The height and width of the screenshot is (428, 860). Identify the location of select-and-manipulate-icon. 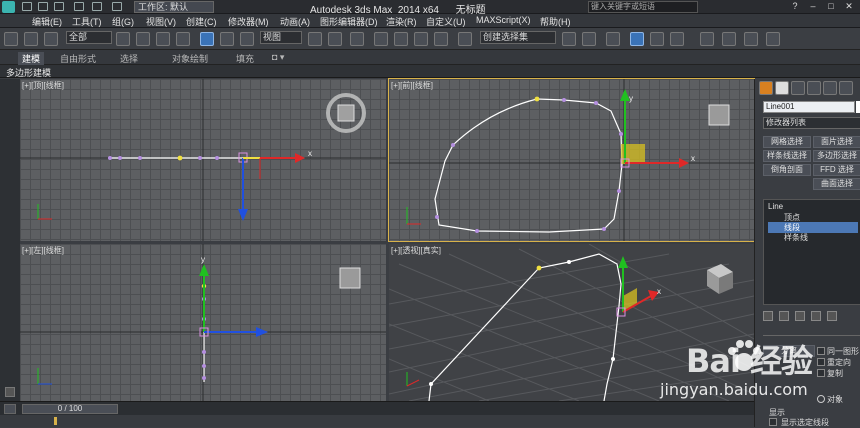
(335, 39).